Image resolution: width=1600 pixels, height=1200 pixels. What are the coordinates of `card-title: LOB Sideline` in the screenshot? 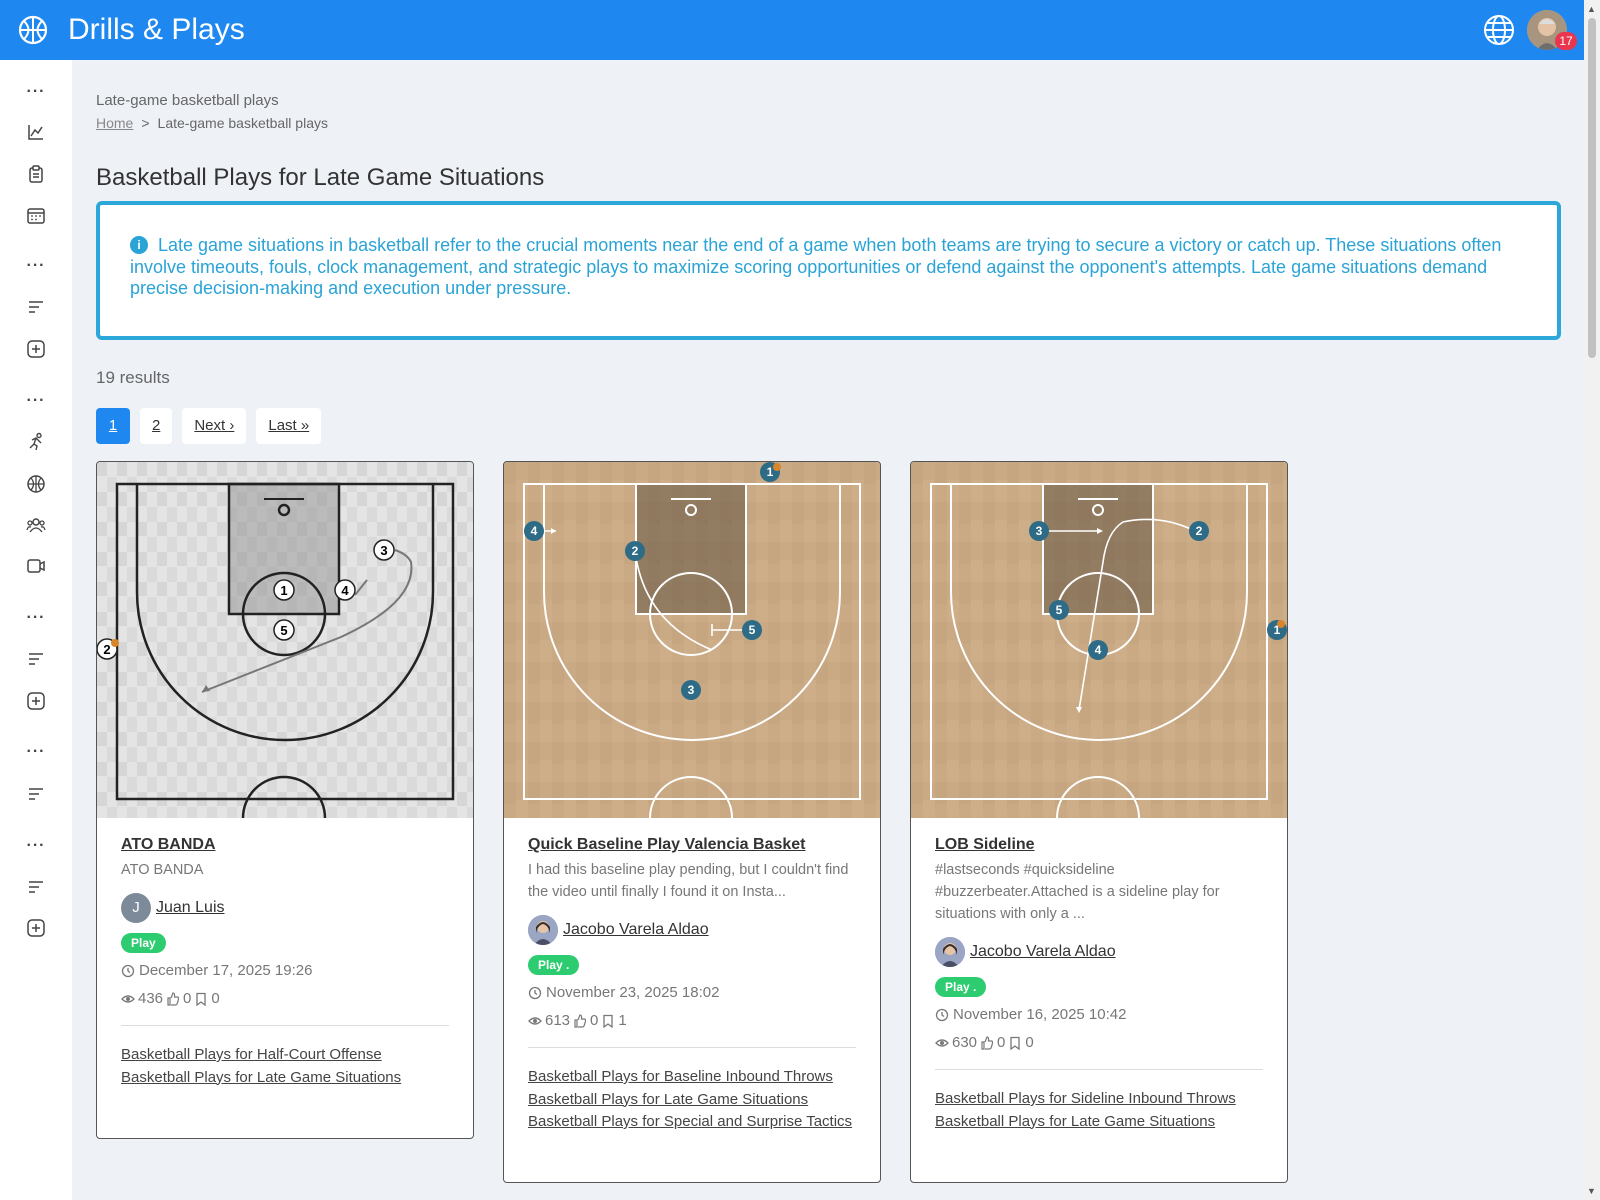 It's located at (1099, 845).